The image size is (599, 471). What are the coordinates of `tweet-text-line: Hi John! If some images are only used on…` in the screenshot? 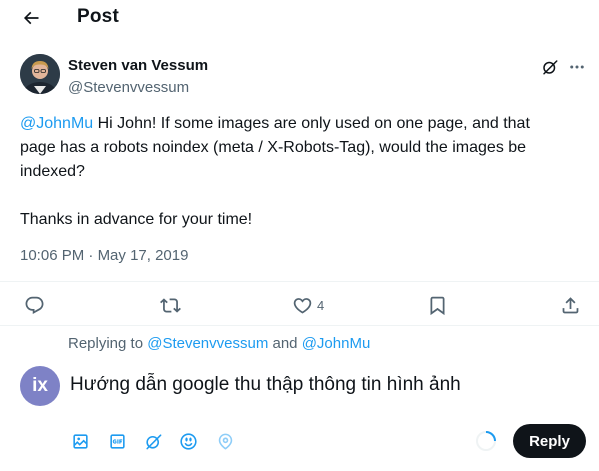 It's located at (311, 123).